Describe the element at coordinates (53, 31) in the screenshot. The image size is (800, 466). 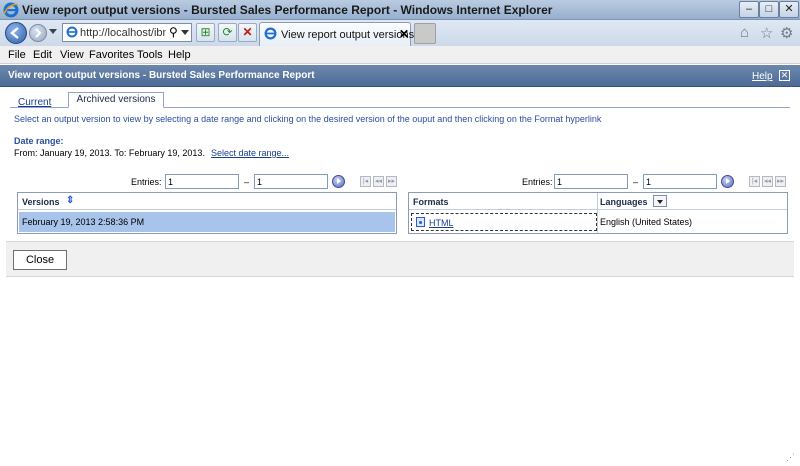
I see `recent-pages-dropdown` at that location.